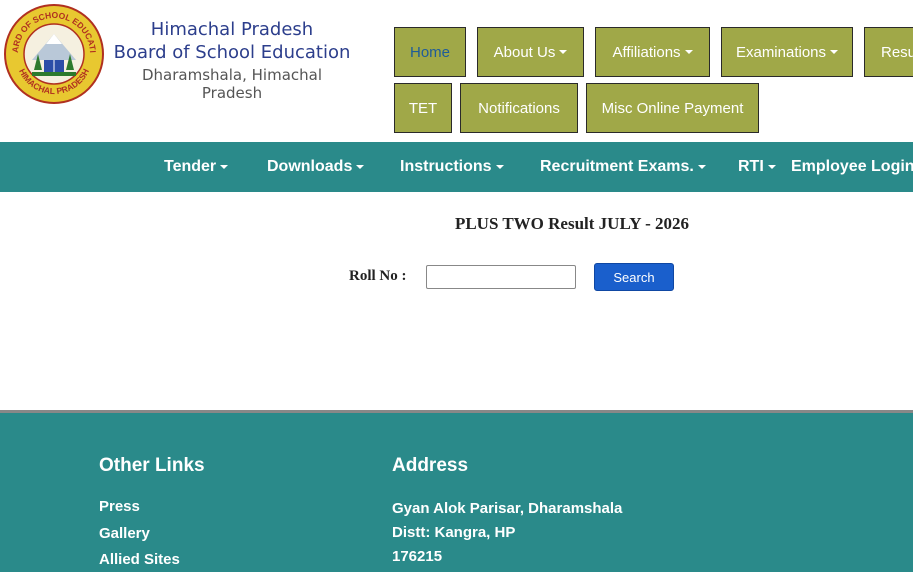  I want to click on nav-affiliations: Affiliations, so click(652, 52).